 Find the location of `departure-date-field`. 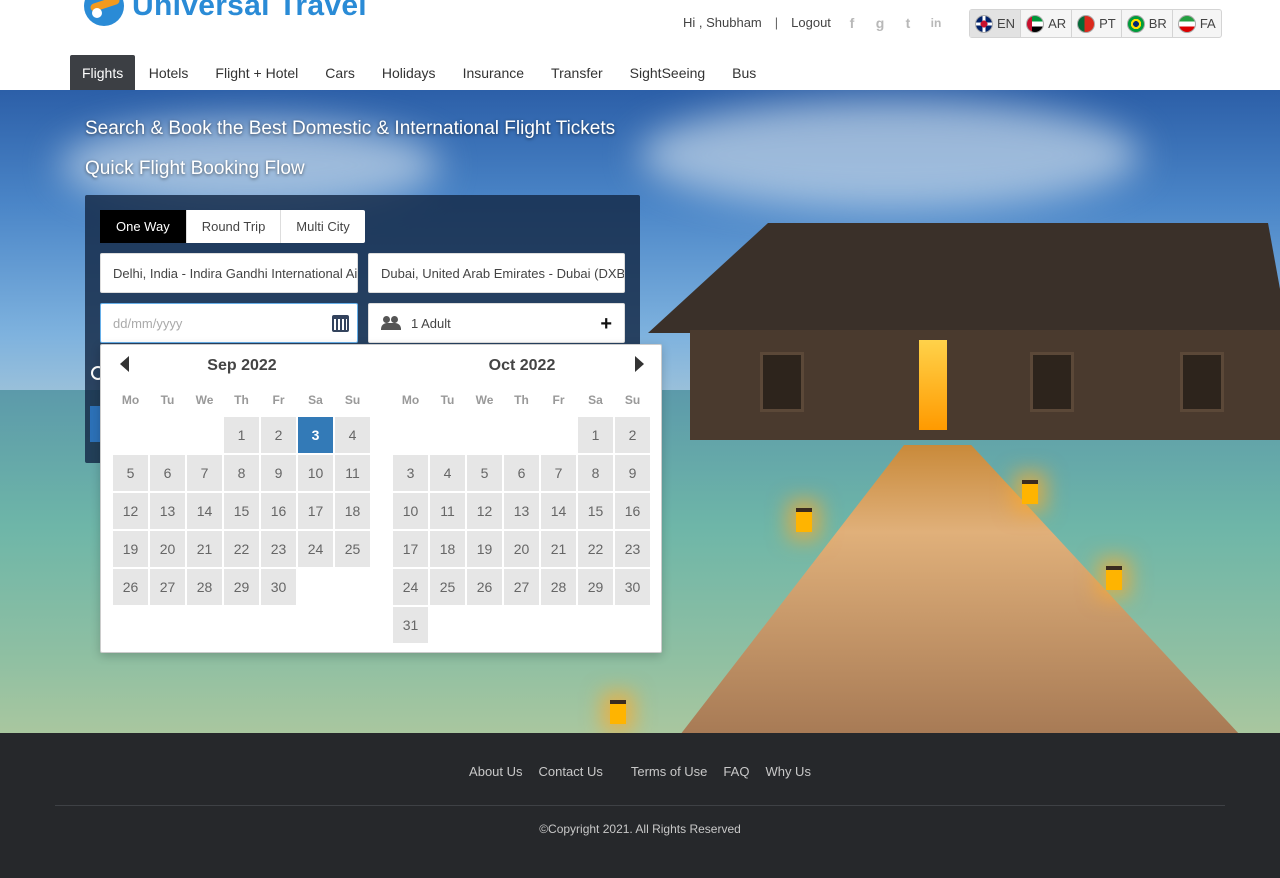

departure-date-field is located at coordinates (229, 323).